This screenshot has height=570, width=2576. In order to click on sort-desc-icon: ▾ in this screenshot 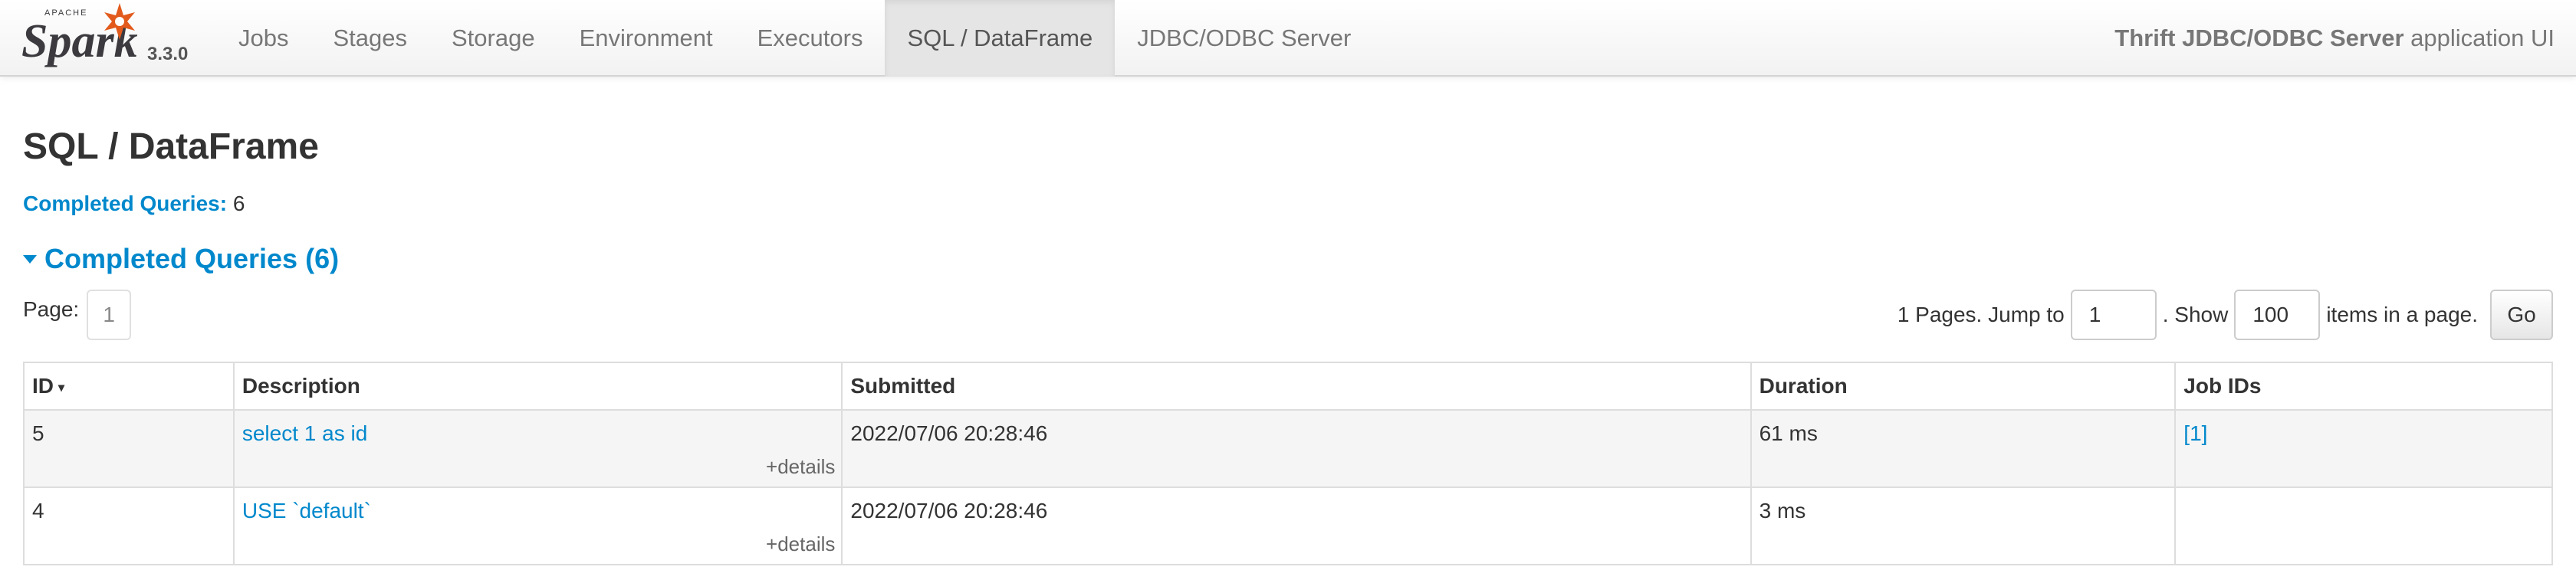, I will do `click(62, 388)`.